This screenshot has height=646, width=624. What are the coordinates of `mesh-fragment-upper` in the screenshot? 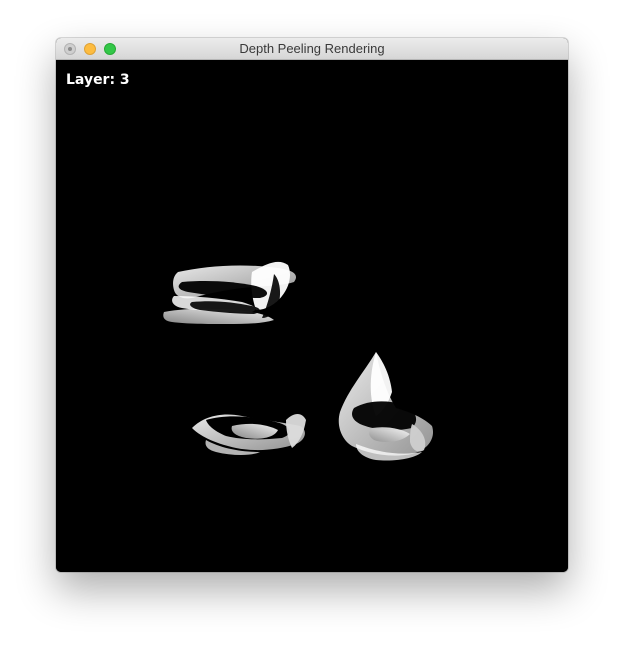 It's located at (230, 292).